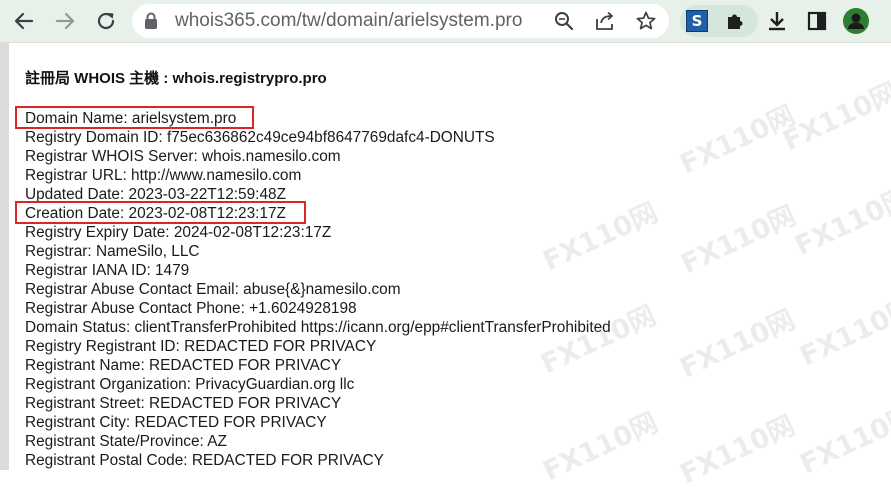 This screenshot has width=891, height=491. I want to click on heading-label: 註冊局 WHOIS 主機 :, so click(97, 78).